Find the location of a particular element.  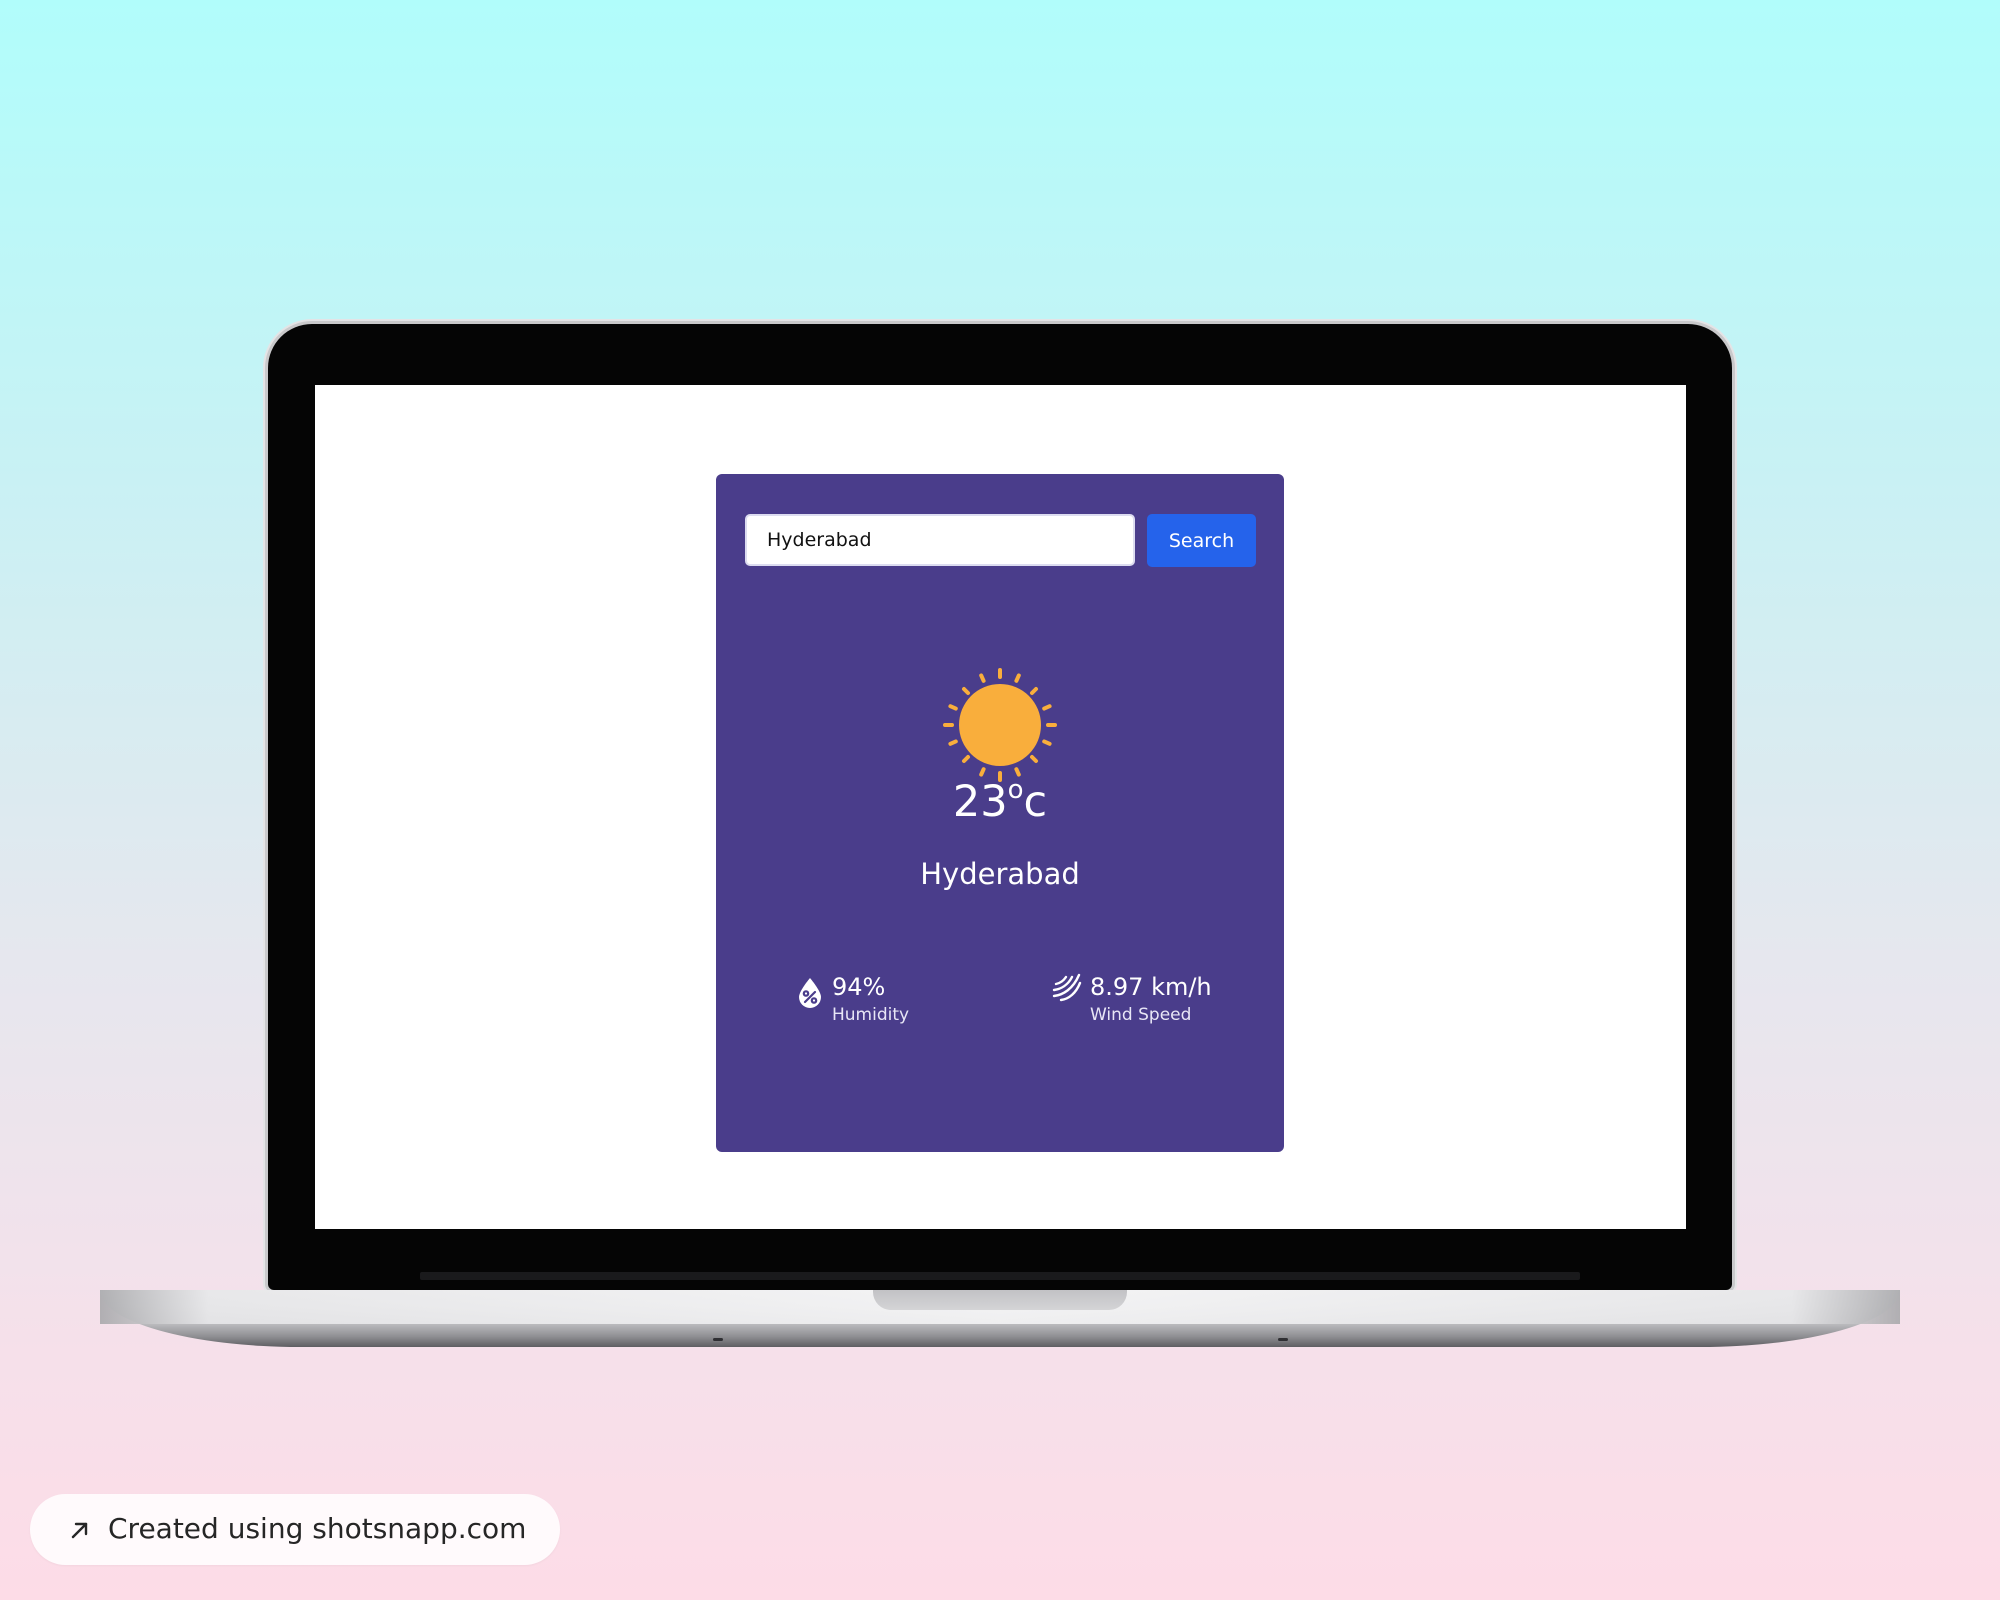

humidity-value: 94% is located at coordinates (859, 987).